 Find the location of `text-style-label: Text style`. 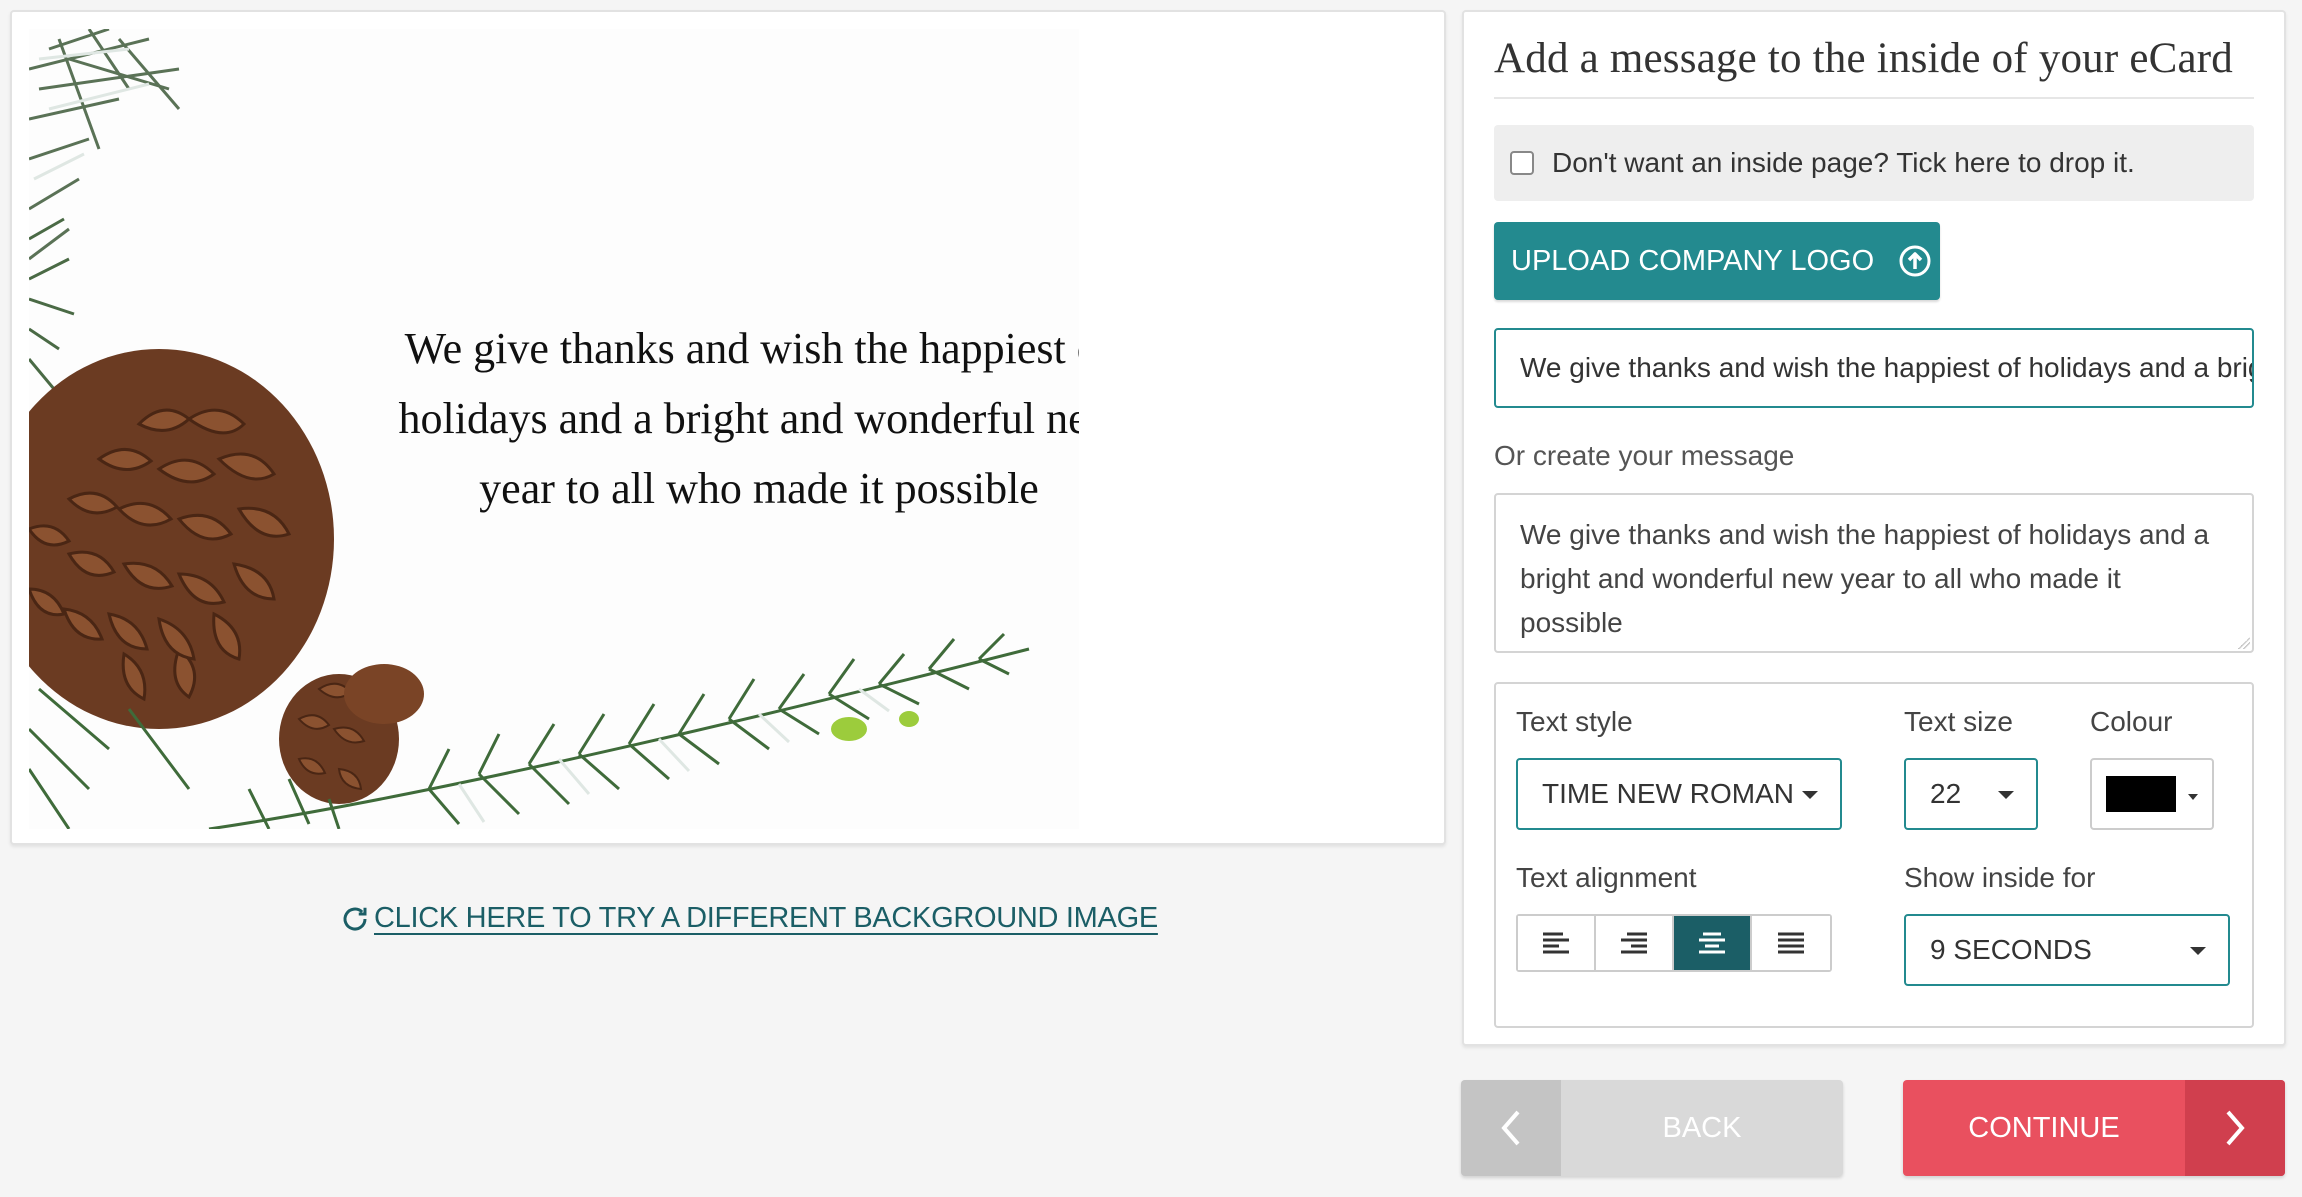

text-style-label: Text style is located at coordinates (1574, 721).